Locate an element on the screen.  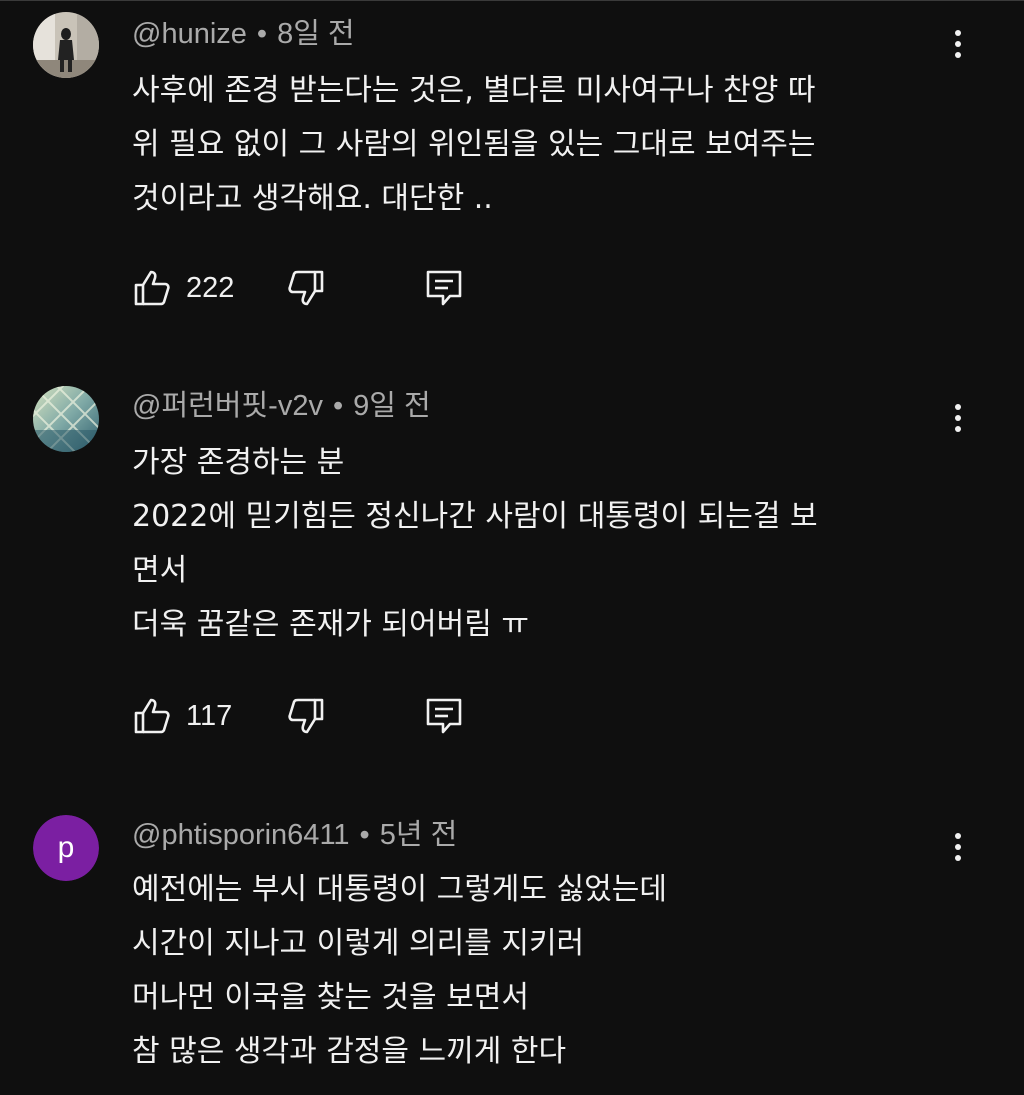
comment-actions: 117 is located at coordinates (342, 716).